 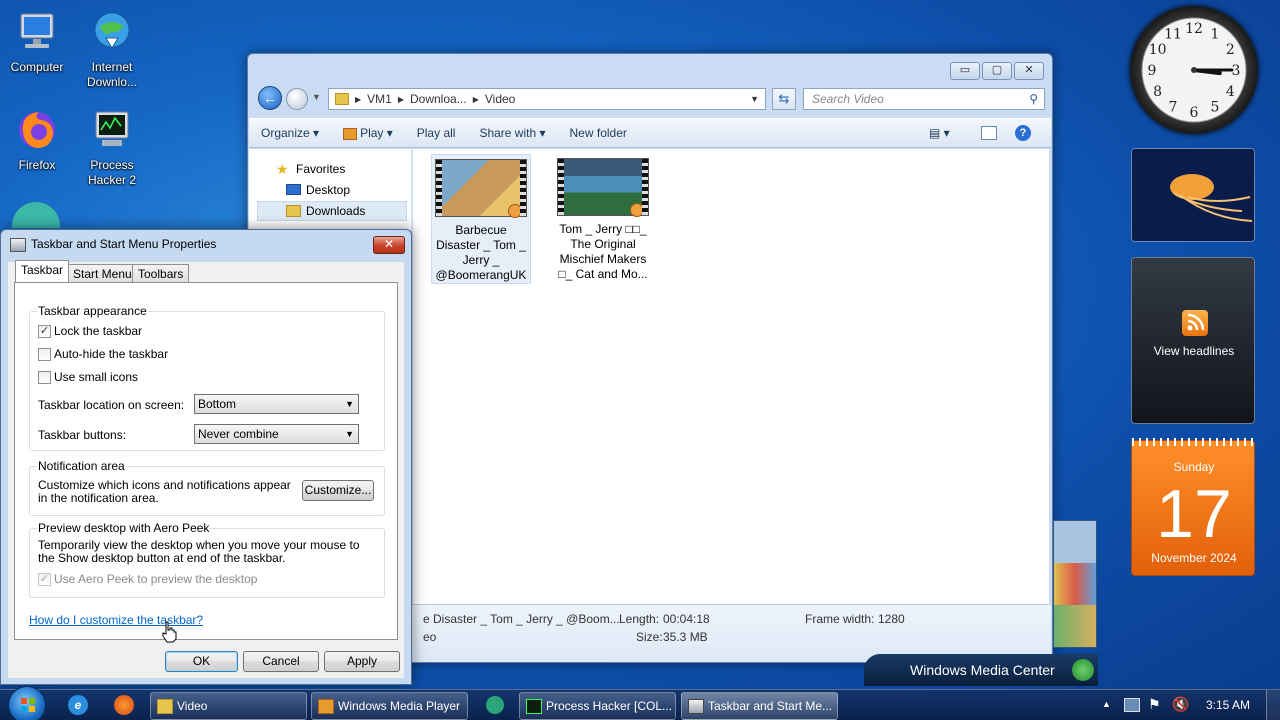 I want to click on play-all-button: Play all, so click(x=436, y=133).